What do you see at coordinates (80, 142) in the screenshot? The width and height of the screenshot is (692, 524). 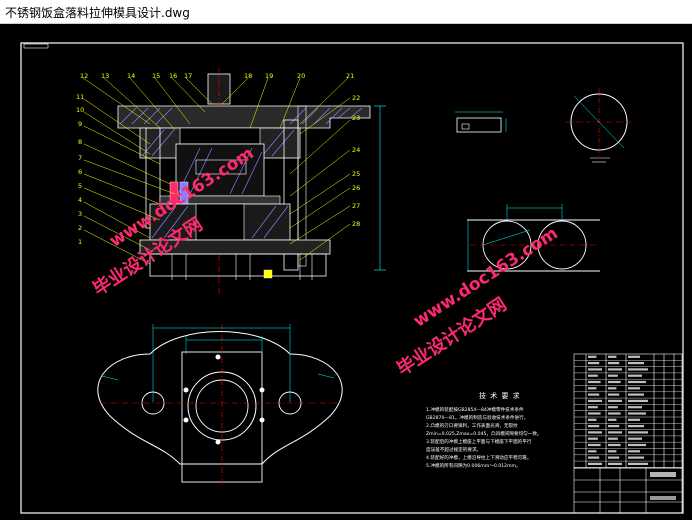 I see `svg-text: 8` at bounding box center [80, 142].